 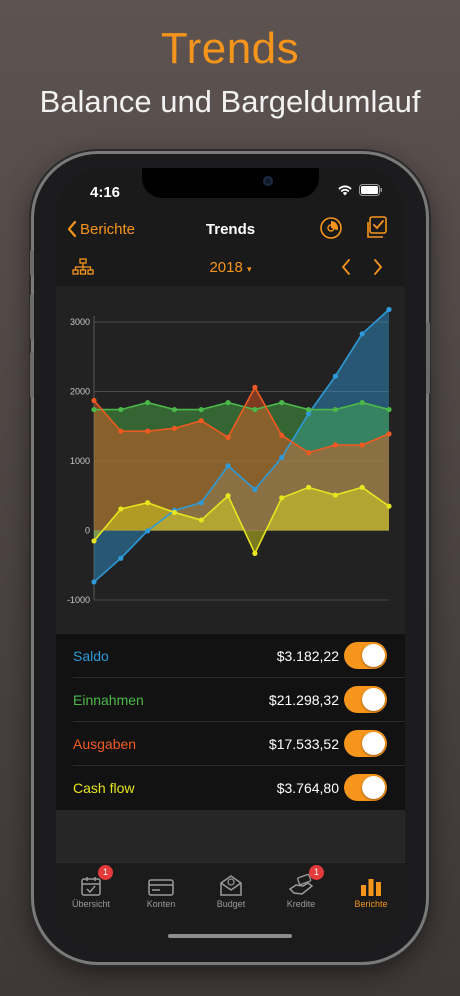 I want to click on row-label: Einnahmen, so click(x=108, y=700).